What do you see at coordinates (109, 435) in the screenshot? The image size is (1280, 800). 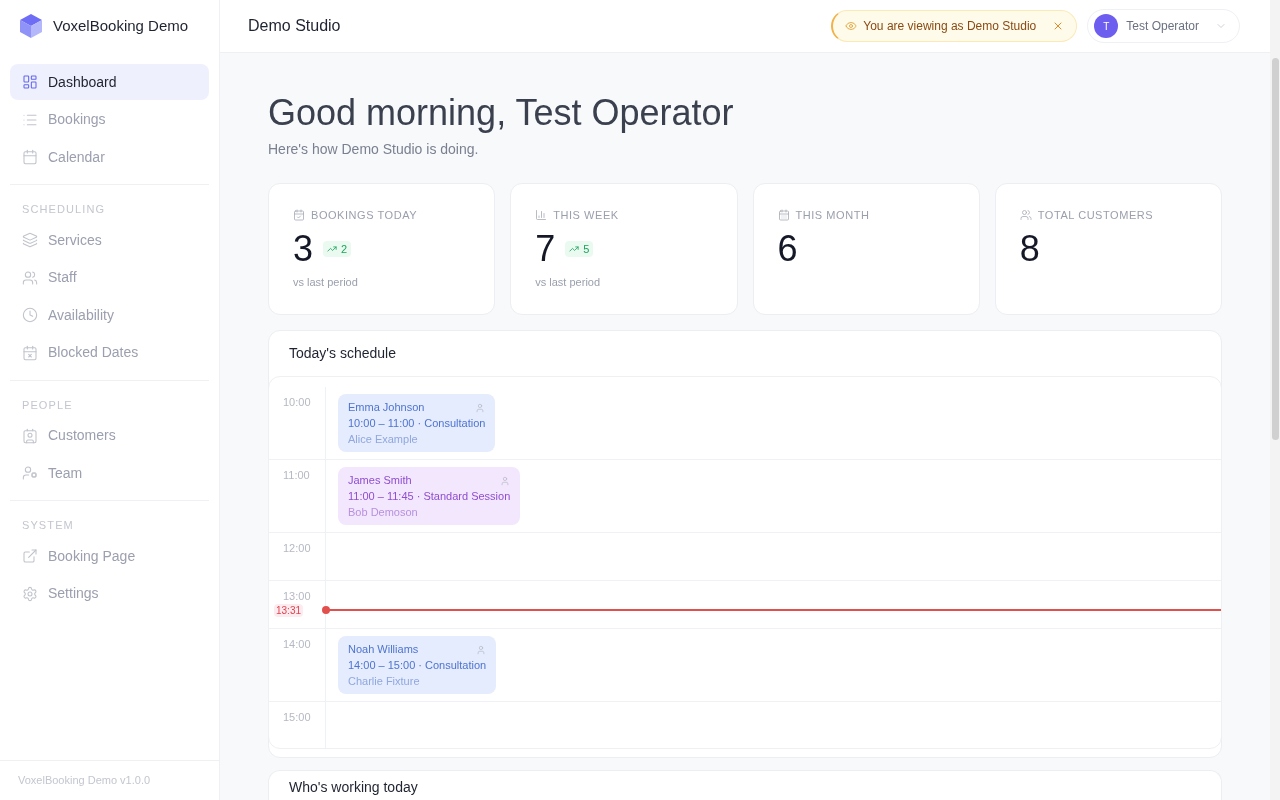 I see `sidebar-nav-item: Customers` at bounding box center [109, 435].